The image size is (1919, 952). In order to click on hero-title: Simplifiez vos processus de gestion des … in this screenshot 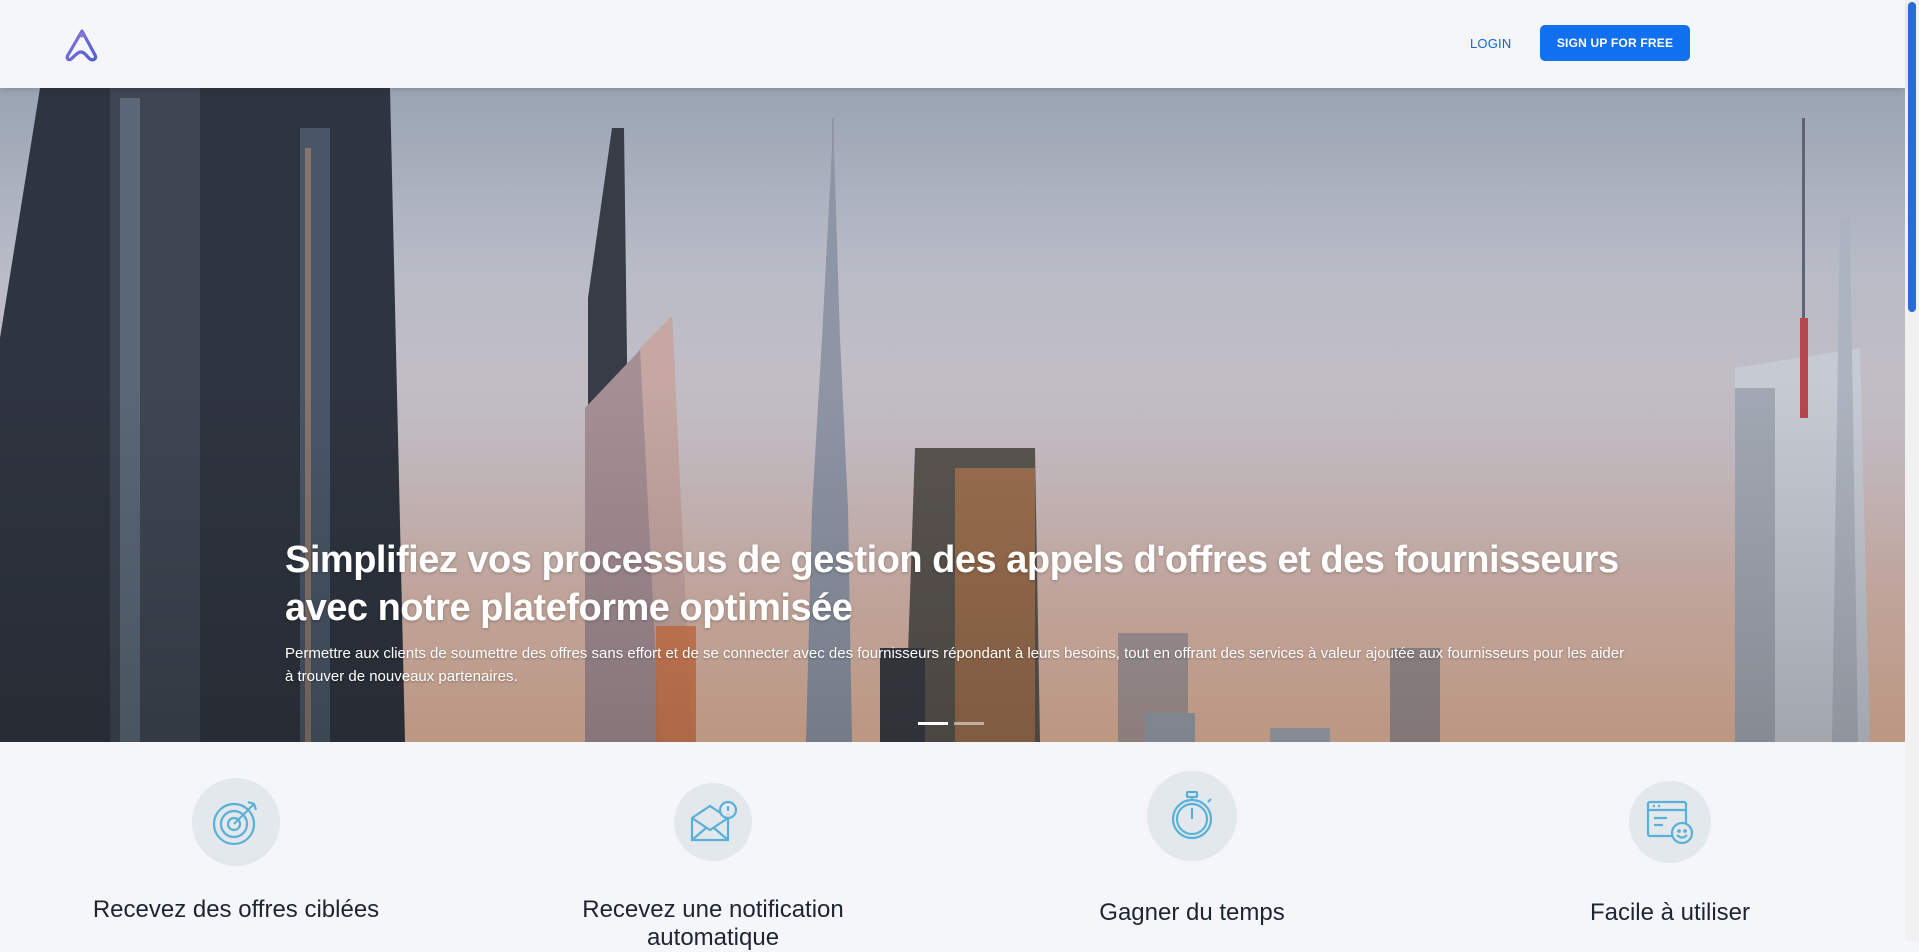, I will do `click(952, 584)`.